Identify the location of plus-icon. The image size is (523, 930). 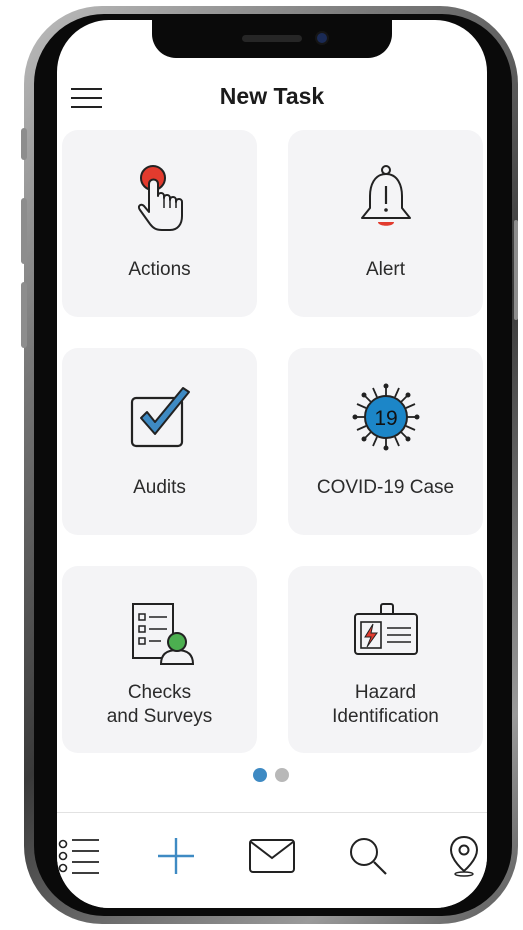
(176, 856).